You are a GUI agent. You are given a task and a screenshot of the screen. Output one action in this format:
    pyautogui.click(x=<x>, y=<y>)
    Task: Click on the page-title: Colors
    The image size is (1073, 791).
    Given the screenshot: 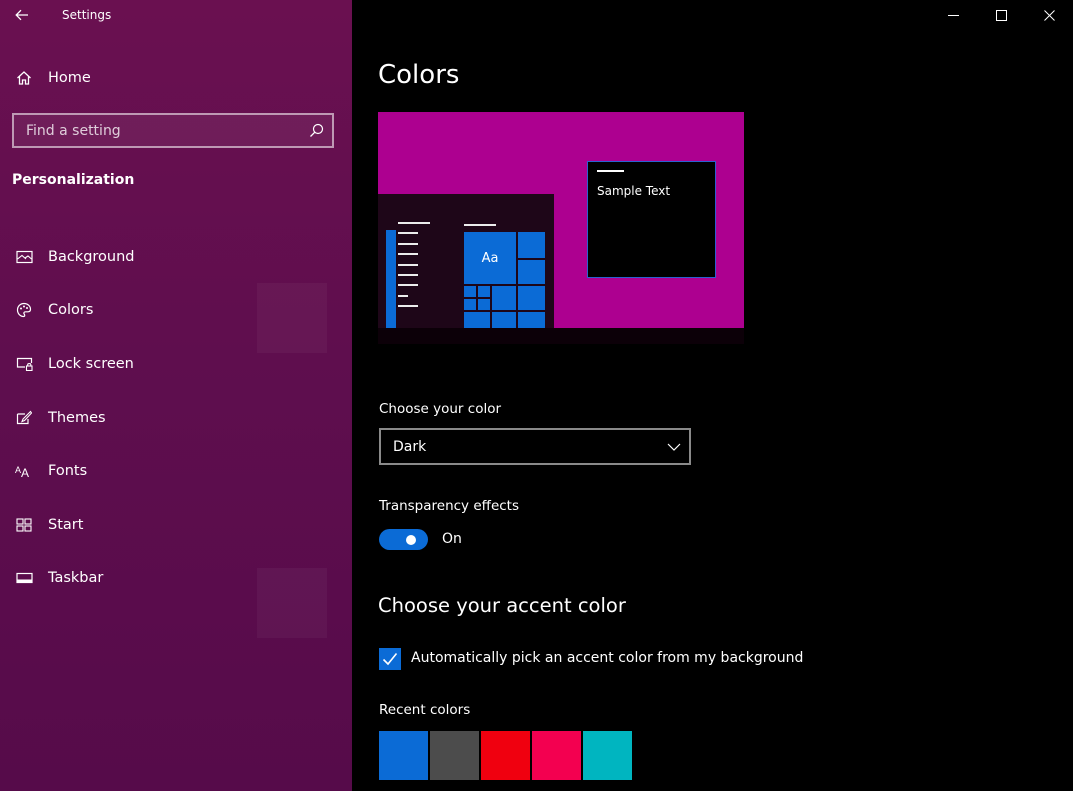 What is the action you would take?
    pyautogui.click(x=419, y=75)
    